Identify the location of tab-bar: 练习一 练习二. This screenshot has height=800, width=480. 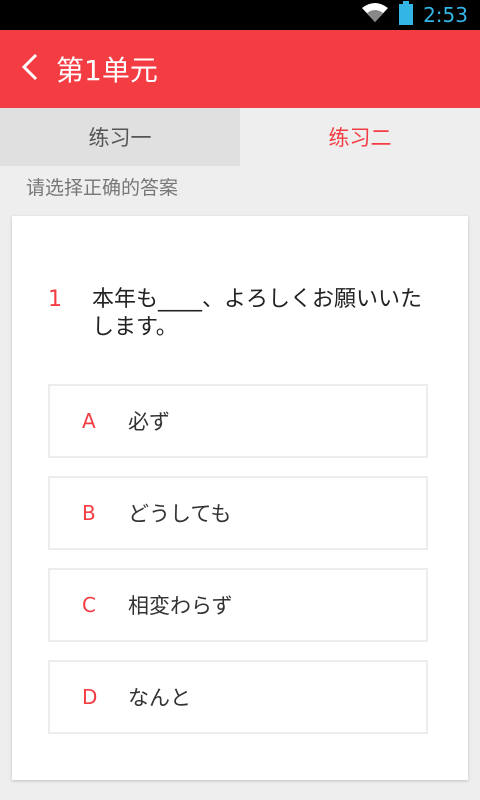
(240, 137).